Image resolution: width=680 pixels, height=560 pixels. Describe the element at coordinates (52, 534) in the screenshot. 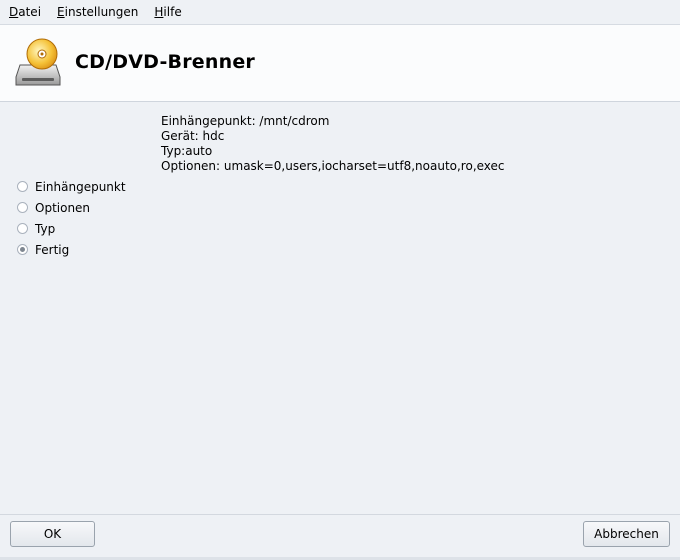

I see `ok-button: OK` at that location.